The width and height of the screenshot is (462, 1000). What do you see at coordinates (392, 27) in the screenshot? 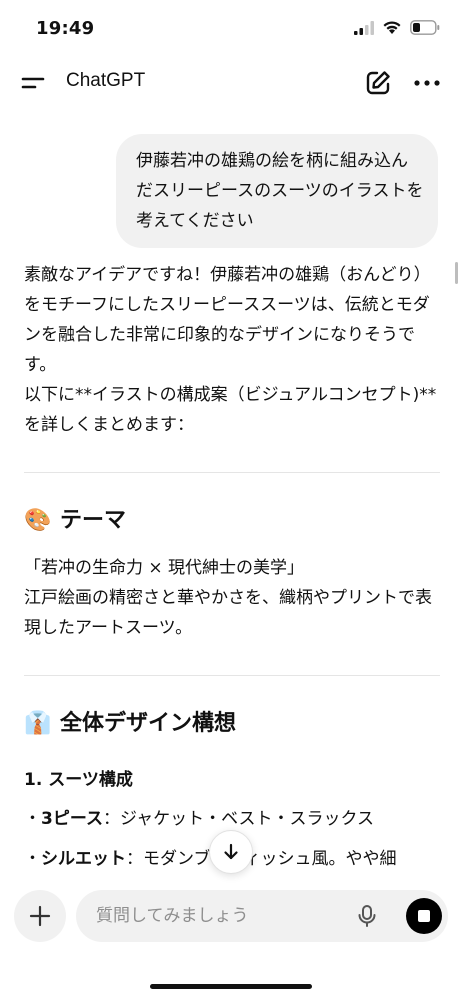
I see `wifi-icon` at bounding box center [392, 27].